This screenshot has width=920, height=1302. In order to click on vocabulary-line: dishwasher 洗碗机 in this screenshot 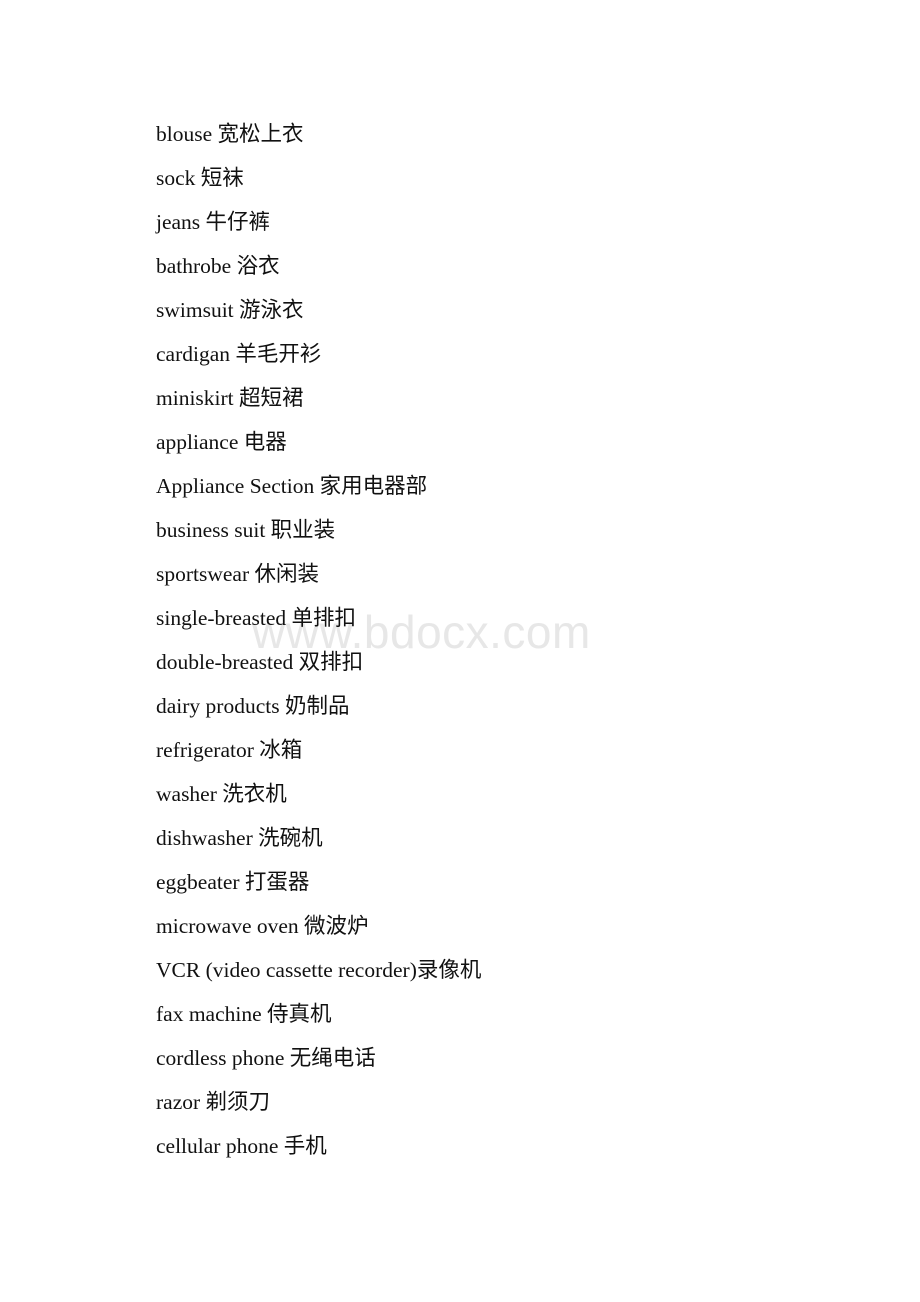, I will do `click(239, 838)`.